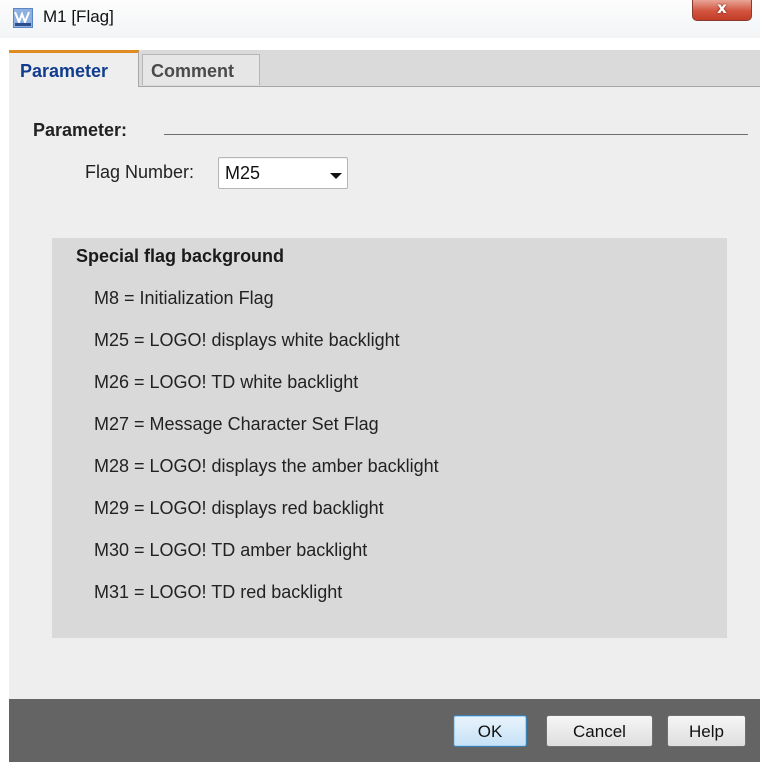  I want to click on parameter-section-heading: Parameter:, so click(80, 130).